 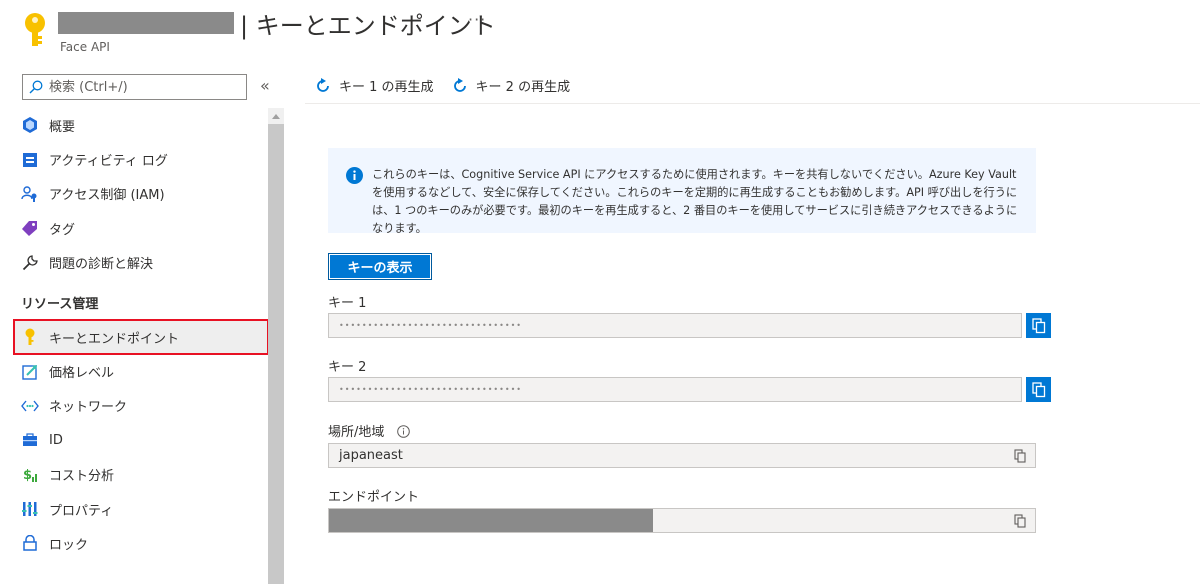 What do you see at coordinates (276, 116) in the screenshot?
I see `scroll-up-icon` at bounding box center [276, 116].